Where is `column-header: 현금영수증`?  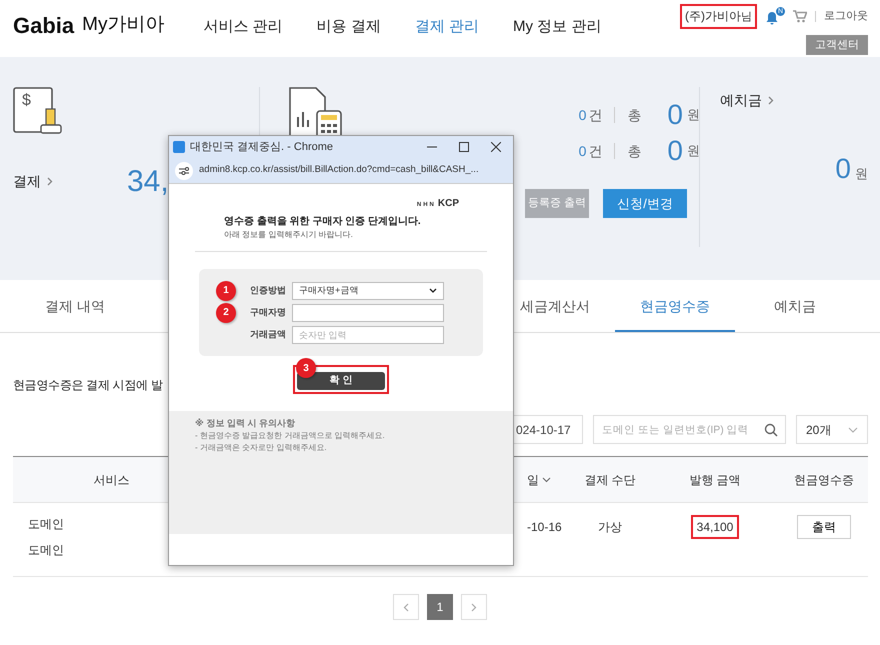 column-header: 현금영수증 is located at coordinates (824, 480).